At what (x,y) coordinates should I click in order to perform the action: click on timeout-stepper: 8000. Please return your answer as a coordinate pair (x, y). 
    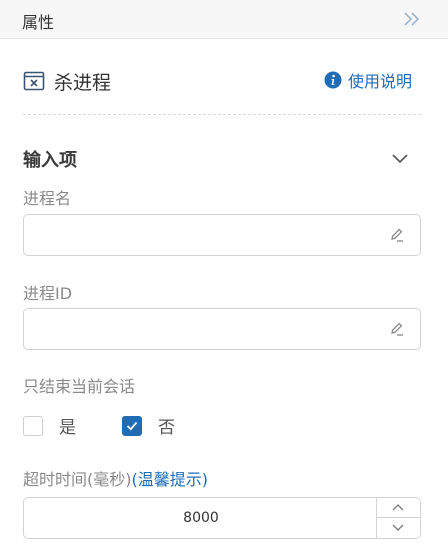
    Looking at the image, I should click on (222, 518).